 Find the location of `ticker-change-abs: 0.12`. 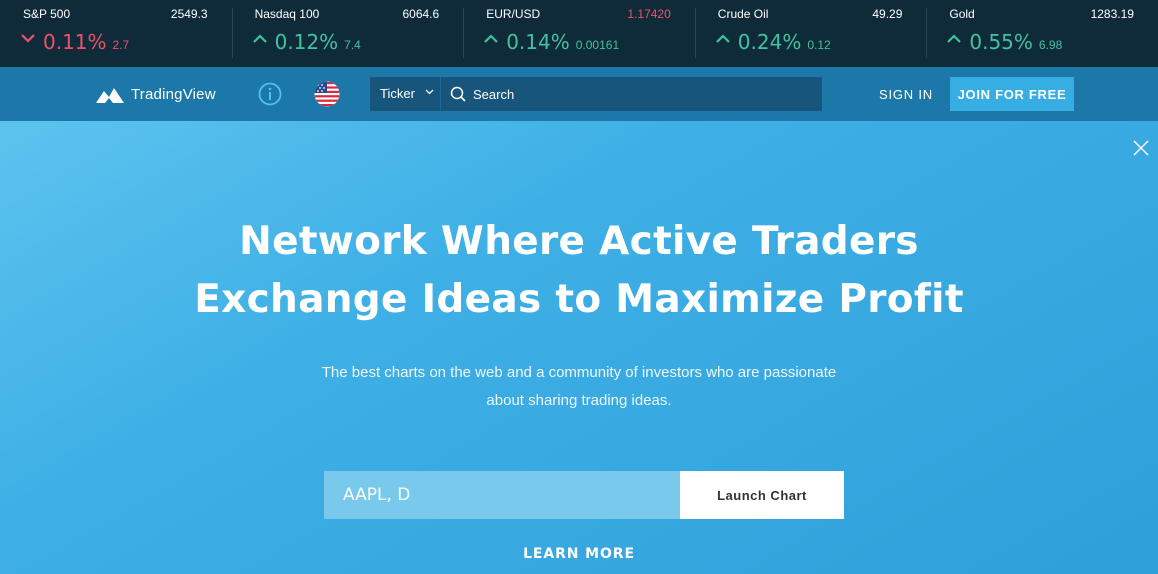

ticker-change-abs: 0.12 is located at coordinates (819, 45).